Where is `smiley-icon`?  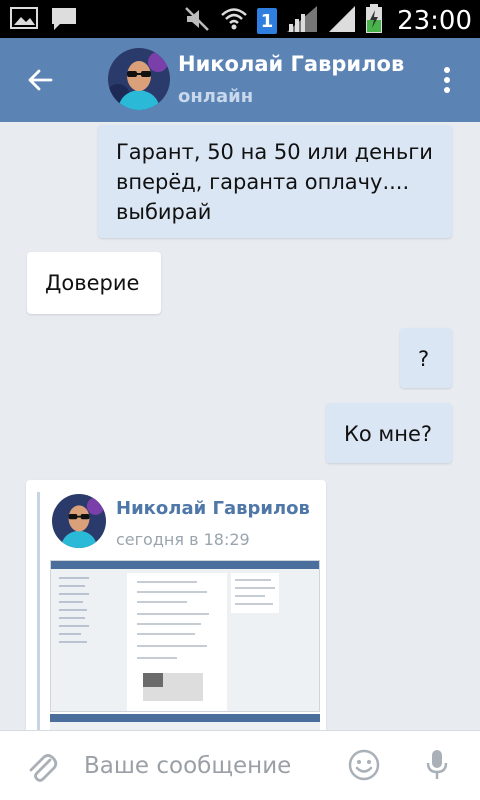
smiley-icon is located at coordinates (364, 765).